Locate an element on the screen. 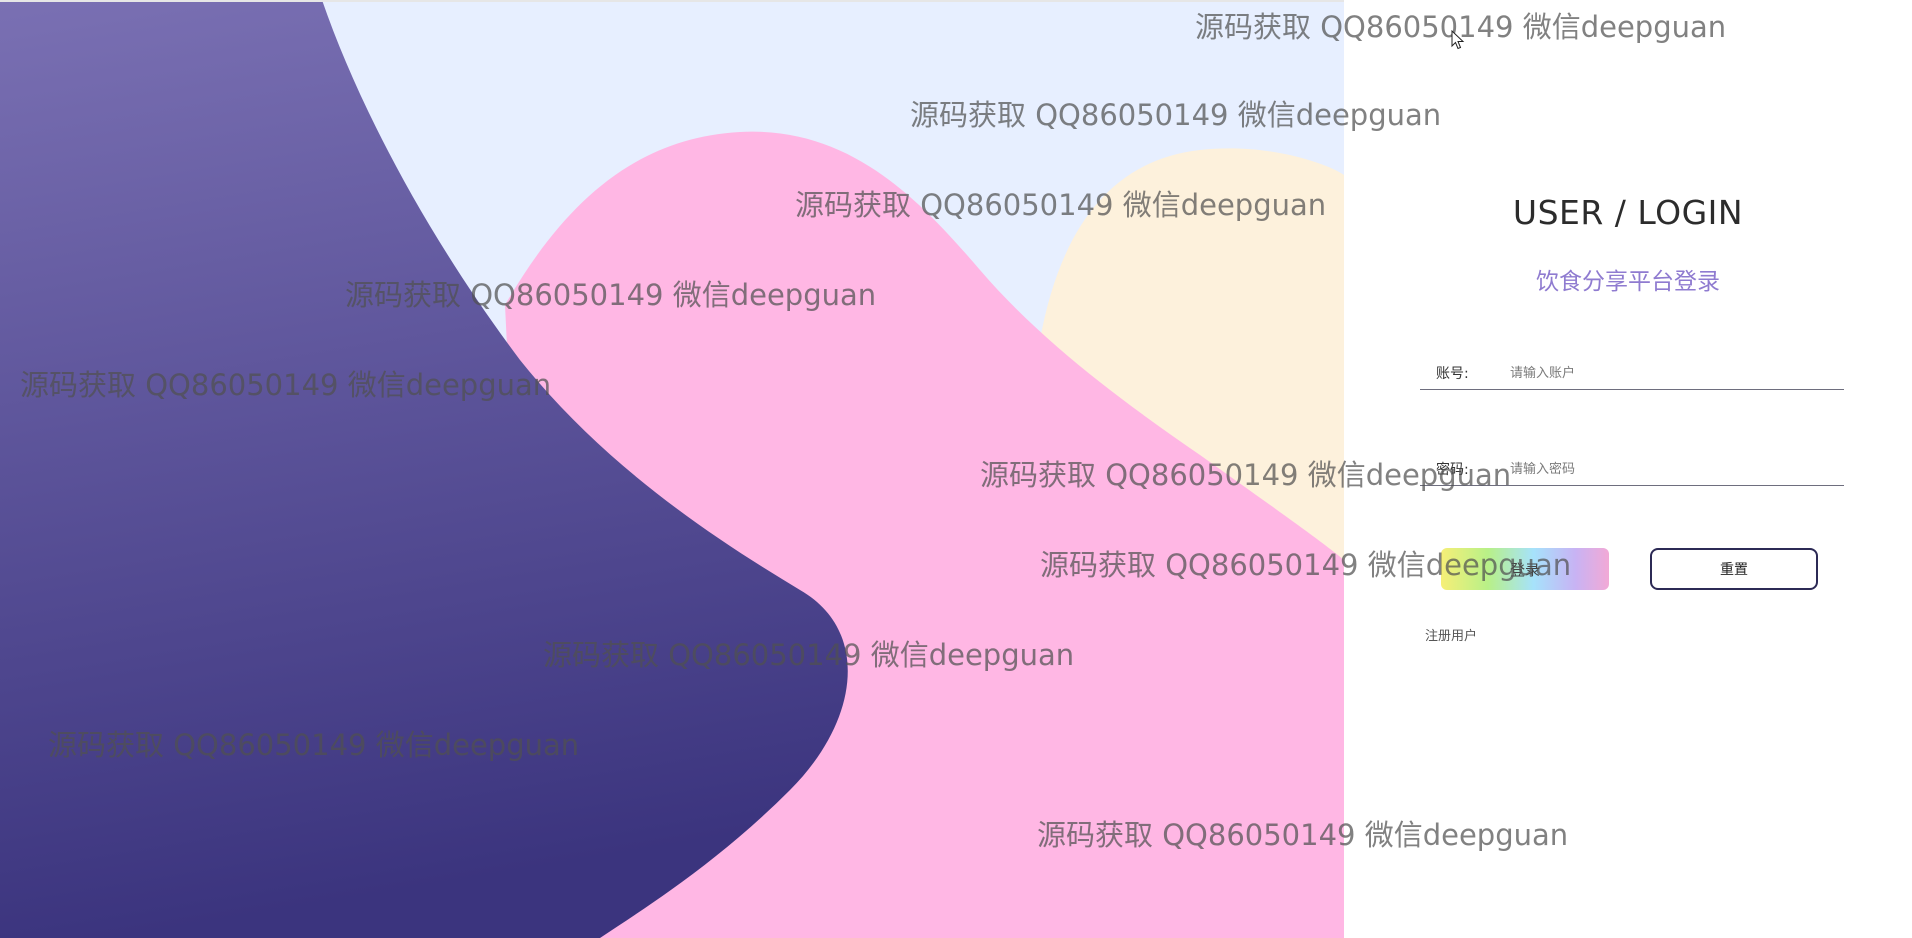 The height and width of the screenshot is (938, 1912). password-field: 密码: is located at coordinates (1632, 468).